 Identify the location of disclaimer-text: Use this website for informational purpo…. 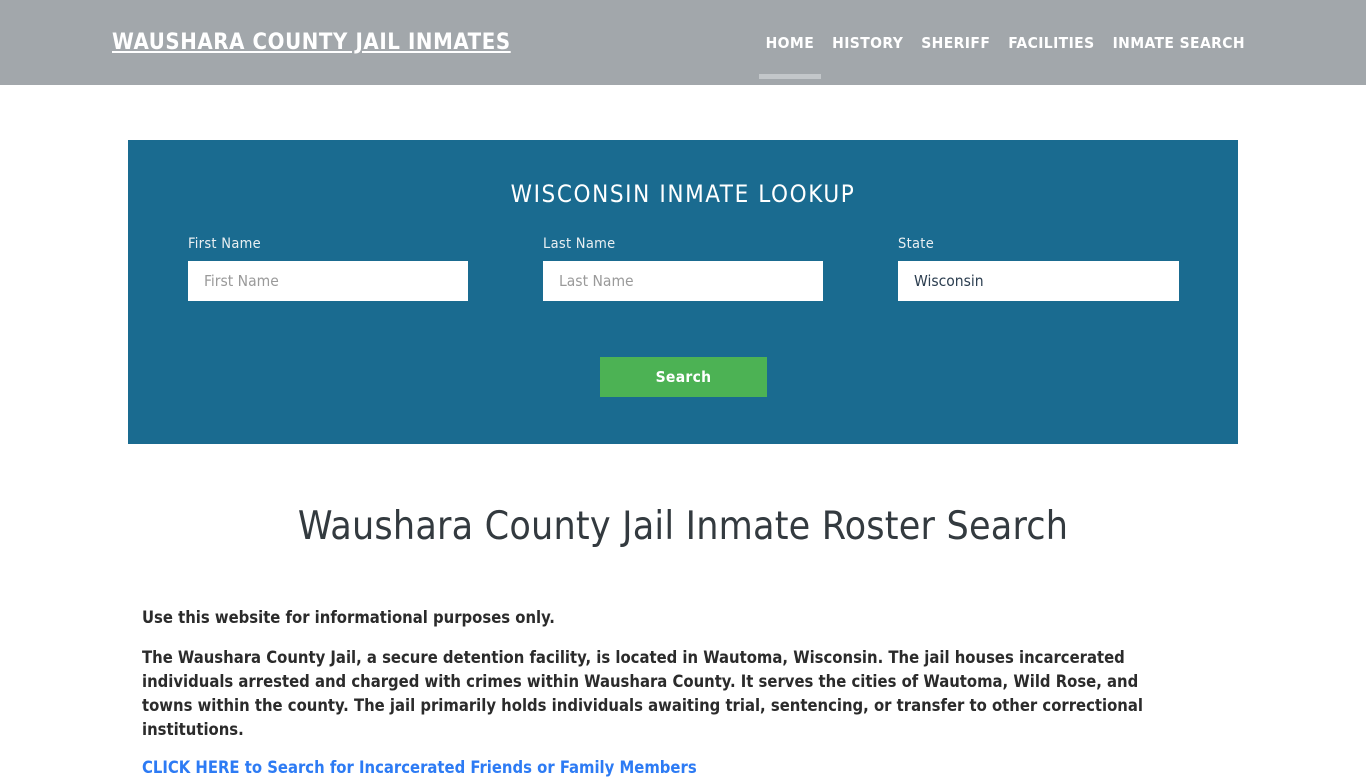
(348, 617).